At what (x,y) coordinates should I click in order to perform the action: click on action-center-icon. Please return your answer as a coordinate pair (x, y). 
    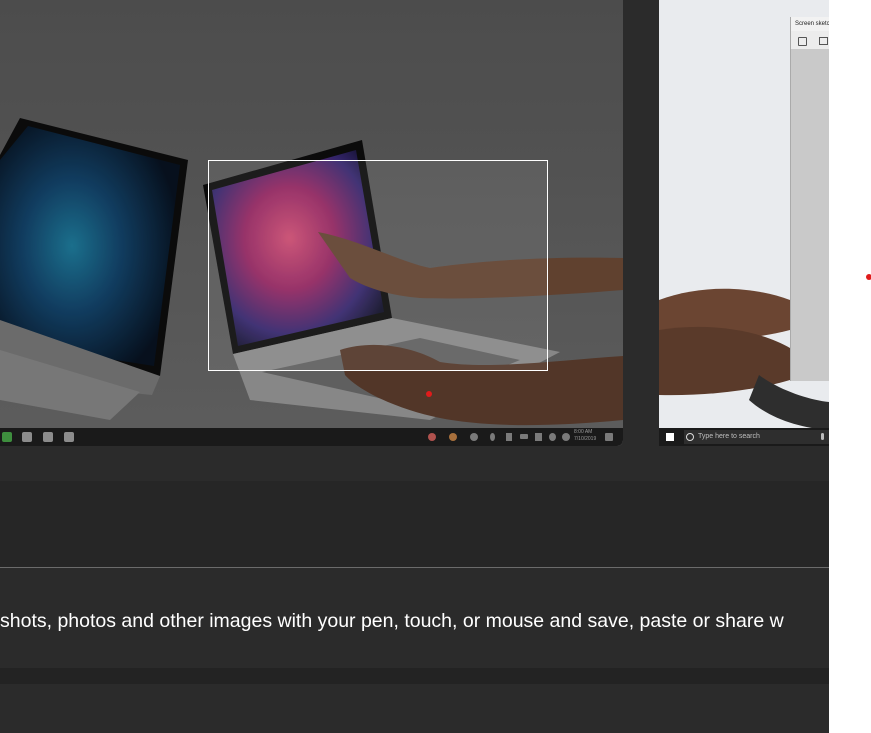
    Looking at the image, I should click on (609, 437).